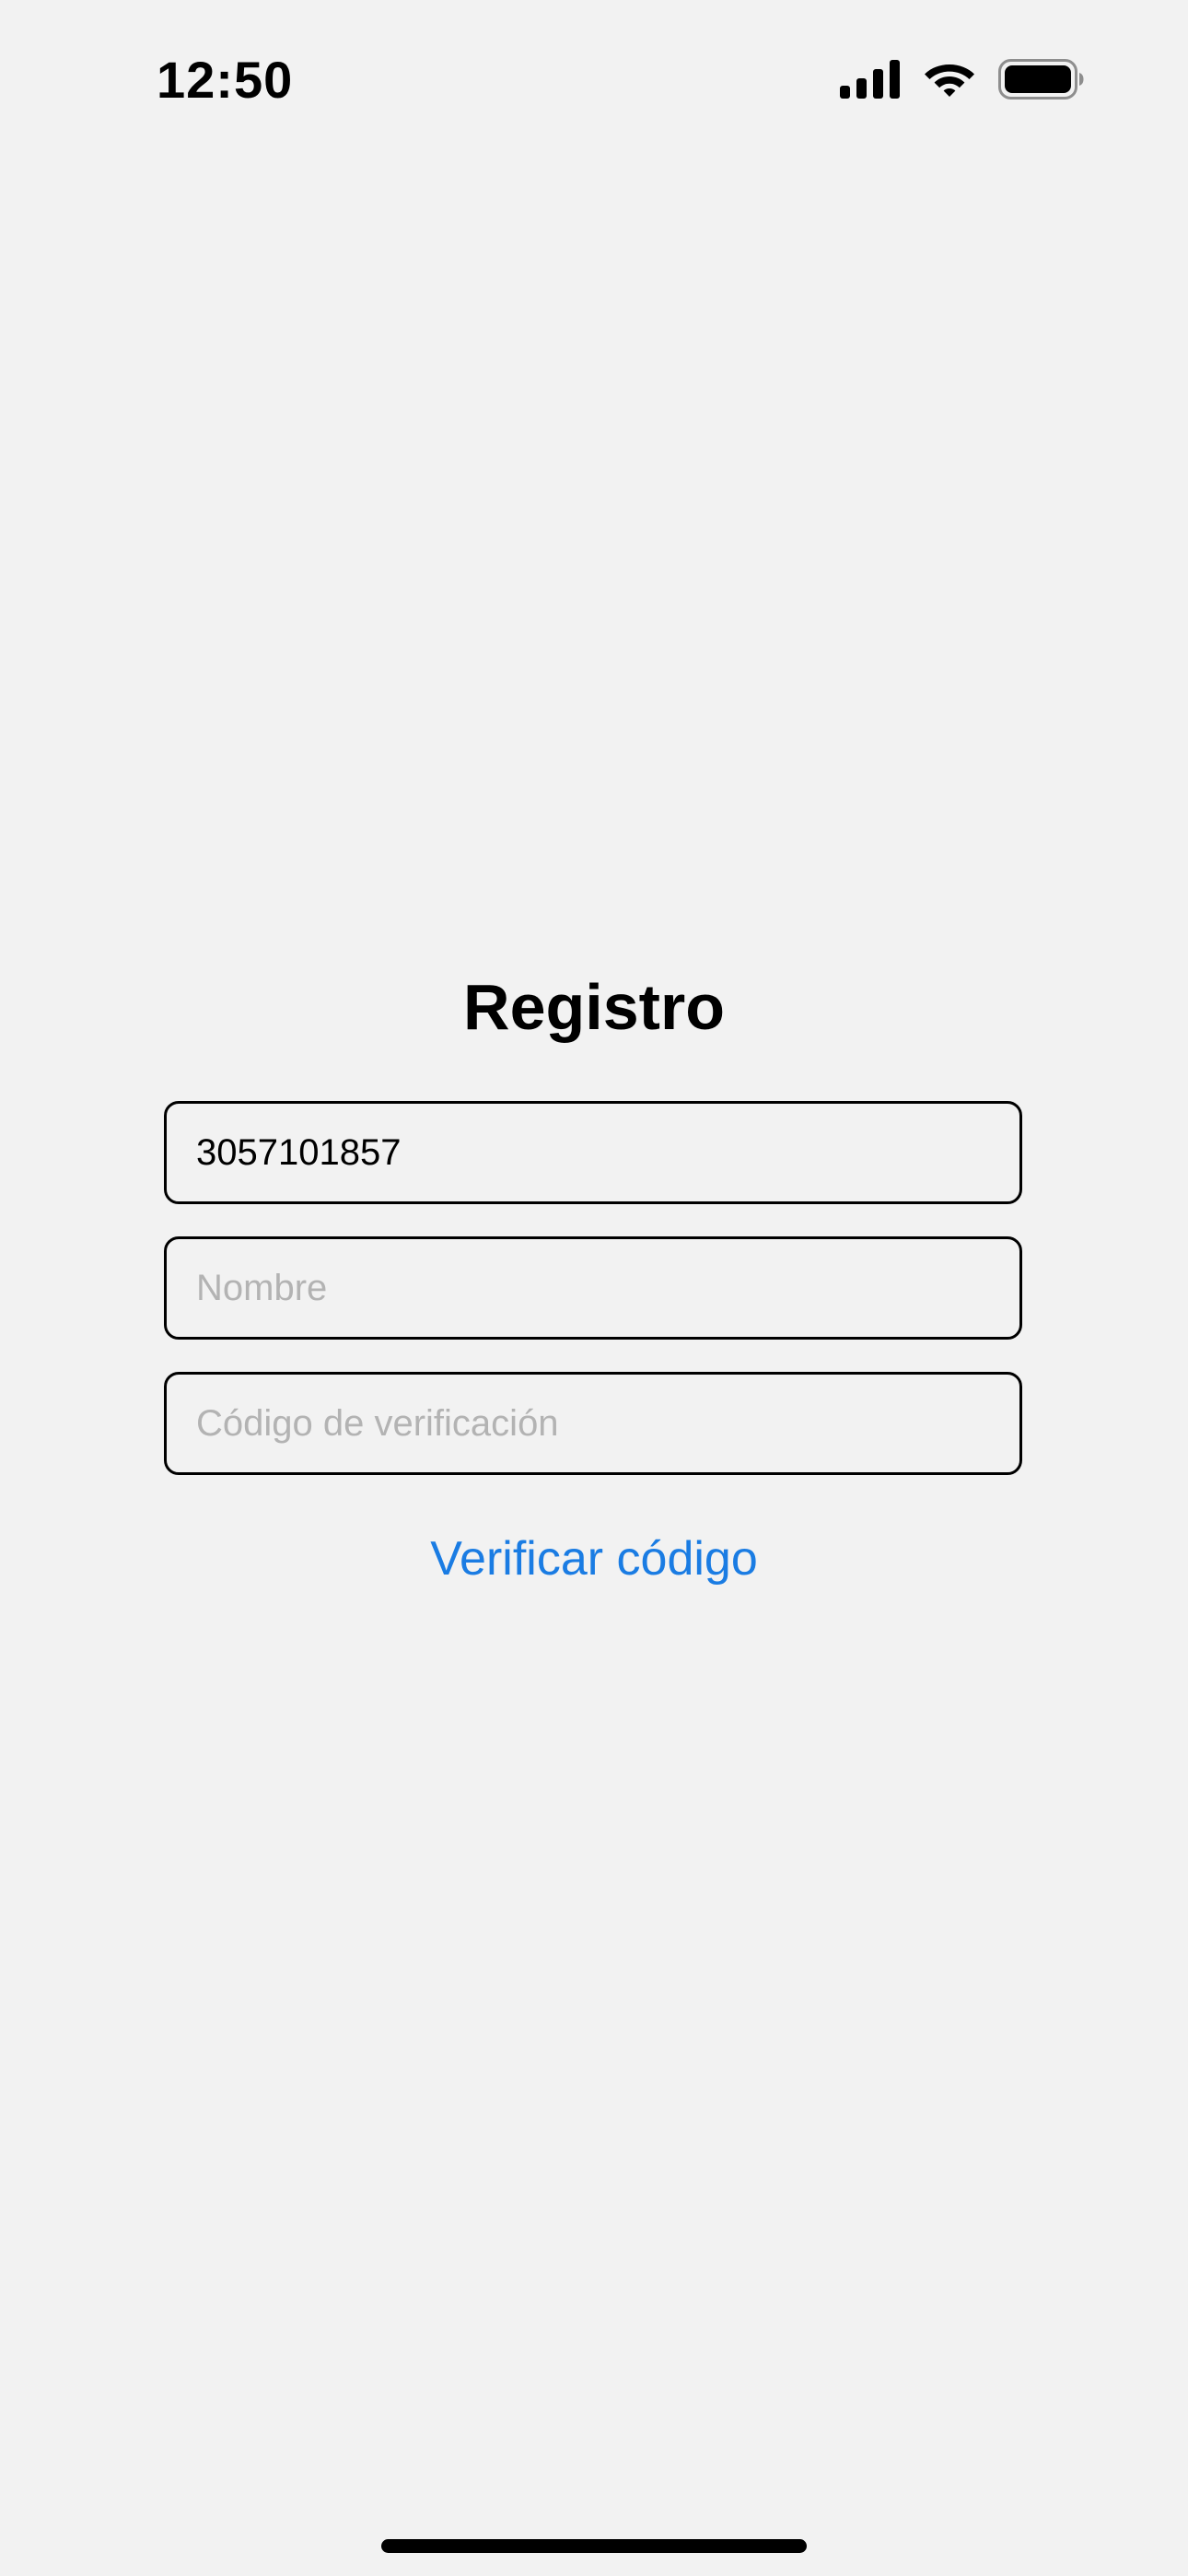  Describe the element at coordinates (225, 80) in the screenshot. I see `status-time: 12:50` at that location.